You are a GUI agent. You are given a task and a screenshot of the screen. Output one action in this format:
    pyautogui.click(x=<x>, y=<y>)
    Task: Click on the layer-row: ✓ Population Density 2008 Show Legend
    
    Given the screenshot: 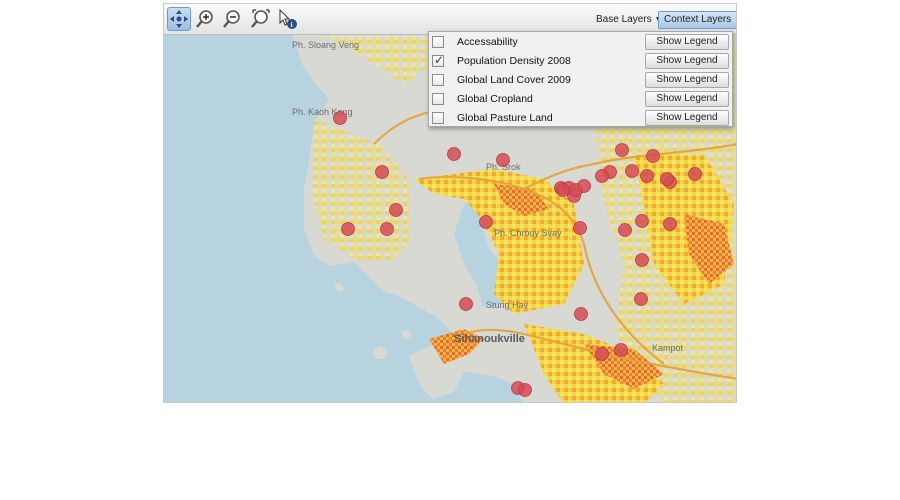 What is the action you would take?
    pyautogui.click(x=580, y=61)
    